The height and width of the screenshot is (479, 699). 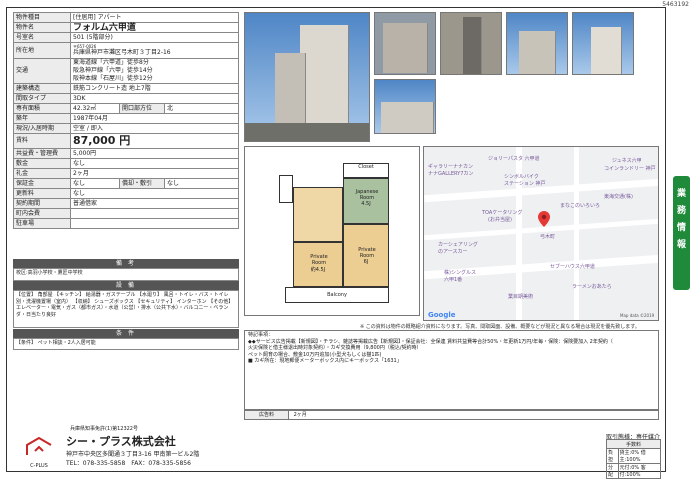 I want to click on table-row: 契約期間 普通借家, so click(x=126, y=203).